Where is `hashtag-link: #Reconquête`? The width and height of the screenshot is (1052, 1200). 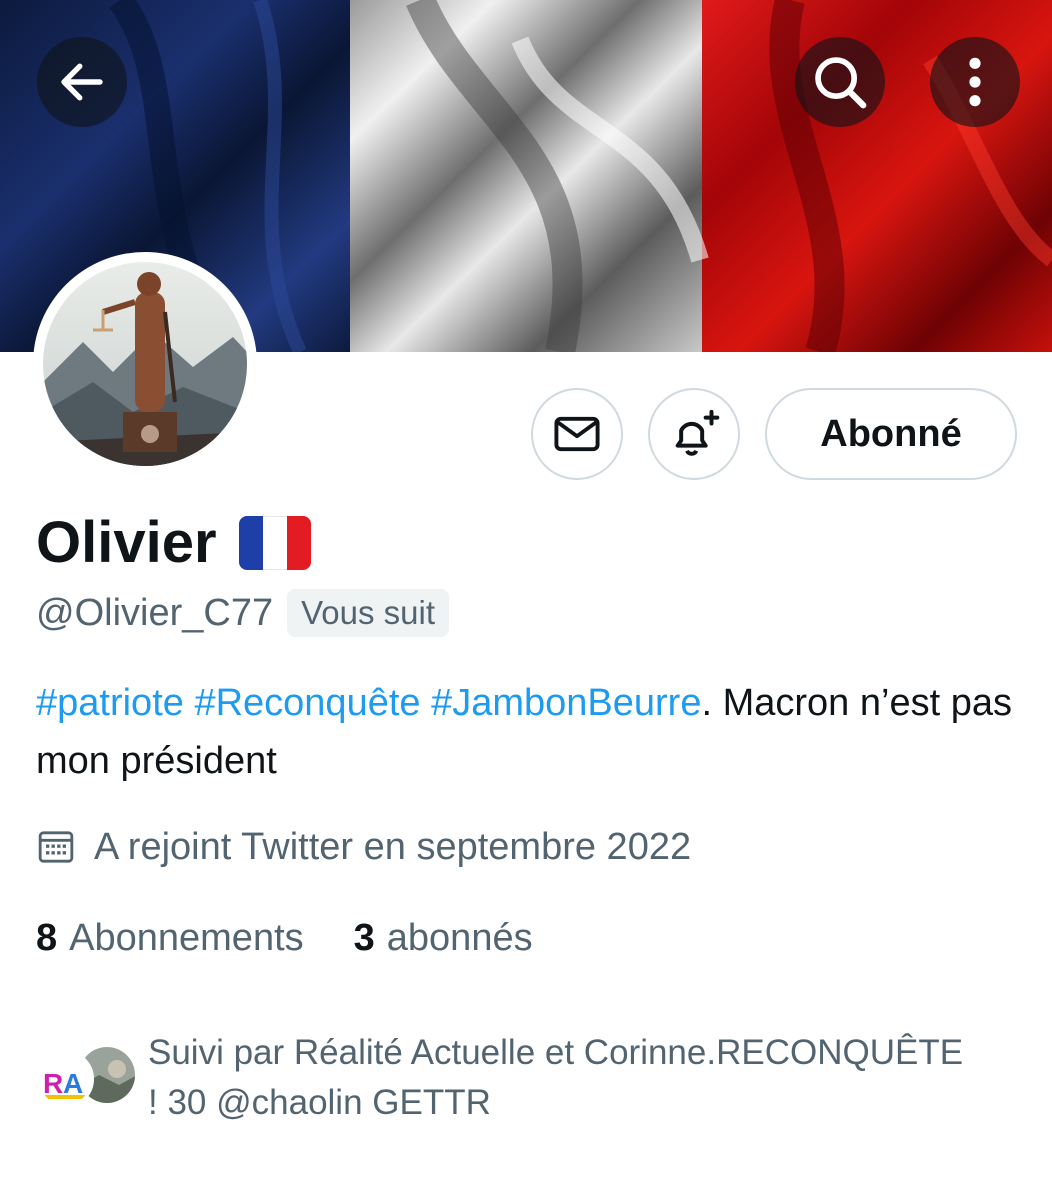
hashtag-link: #Reconquête is located at coordinates (307, 703).